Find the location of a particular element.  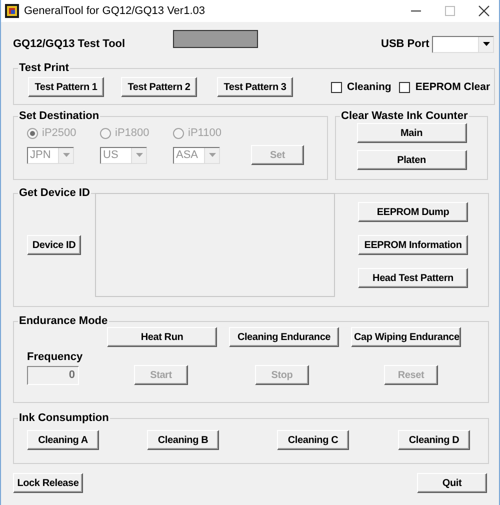

endurance-mode-button: Cleaning Endurance is located at coordinates (284, 337).